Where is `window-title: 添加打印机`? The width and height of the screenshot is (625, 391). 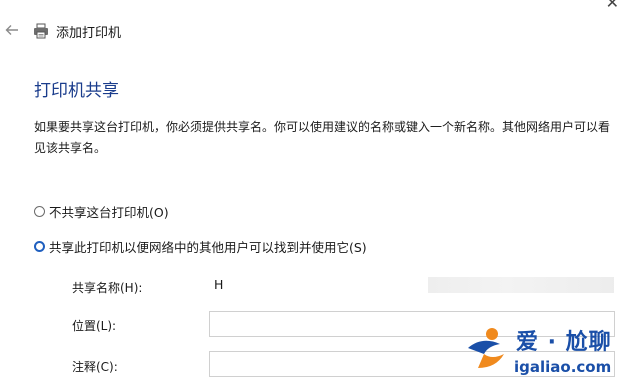
window-title: 添加打印机 is located at coordinates (89, 33).